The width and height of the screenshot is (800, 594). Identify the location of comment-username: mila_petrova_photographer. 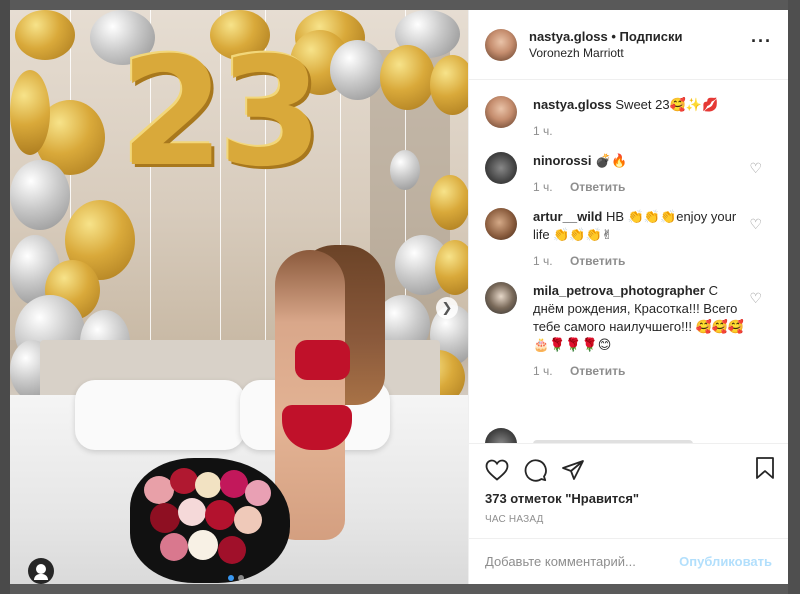
(619, 290).